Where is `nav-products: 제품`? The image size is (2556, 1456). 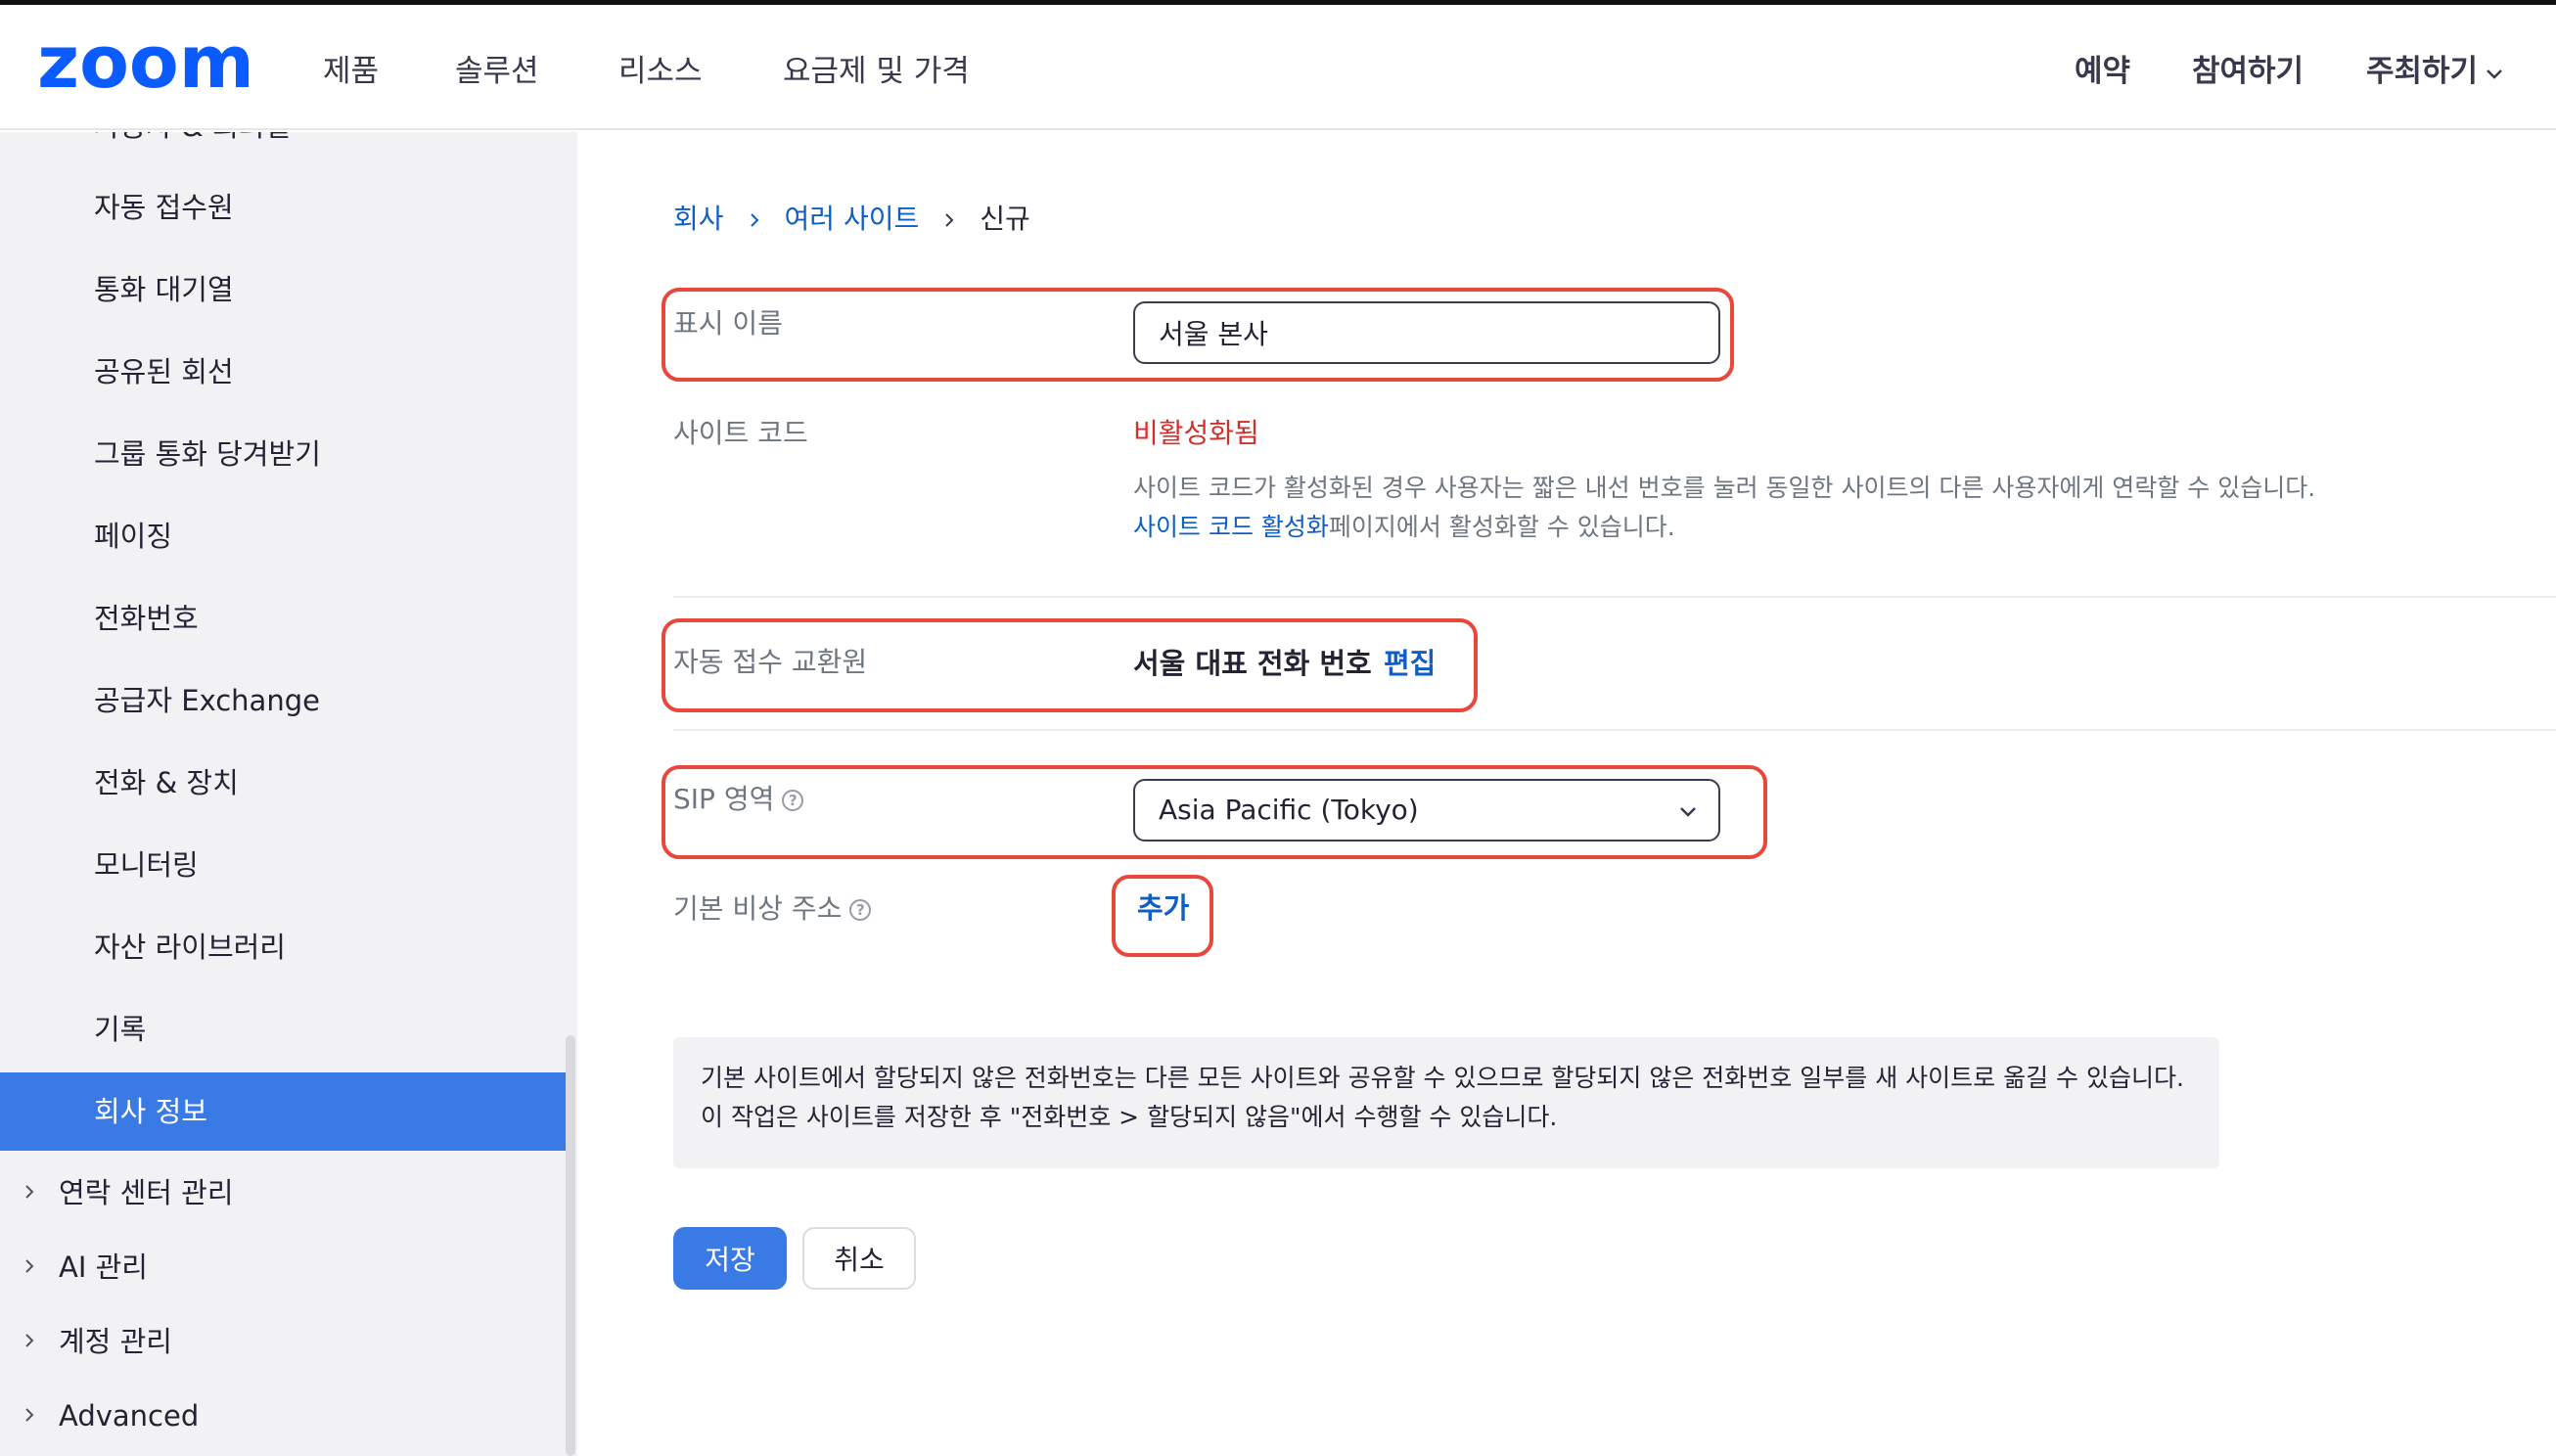
nav-products: 제품 is located at coordinates (351, 71).